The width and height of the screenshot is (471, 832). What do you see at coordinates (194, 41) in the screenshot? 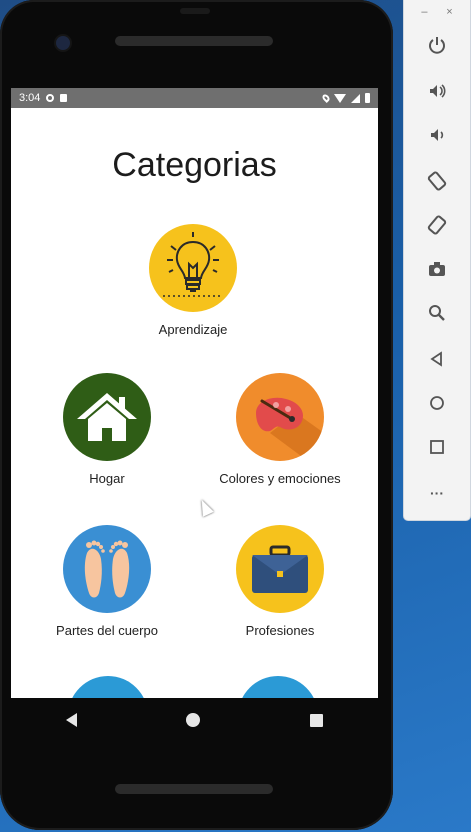
I see `earpiece-speaker` at bounding box center [194, 41].